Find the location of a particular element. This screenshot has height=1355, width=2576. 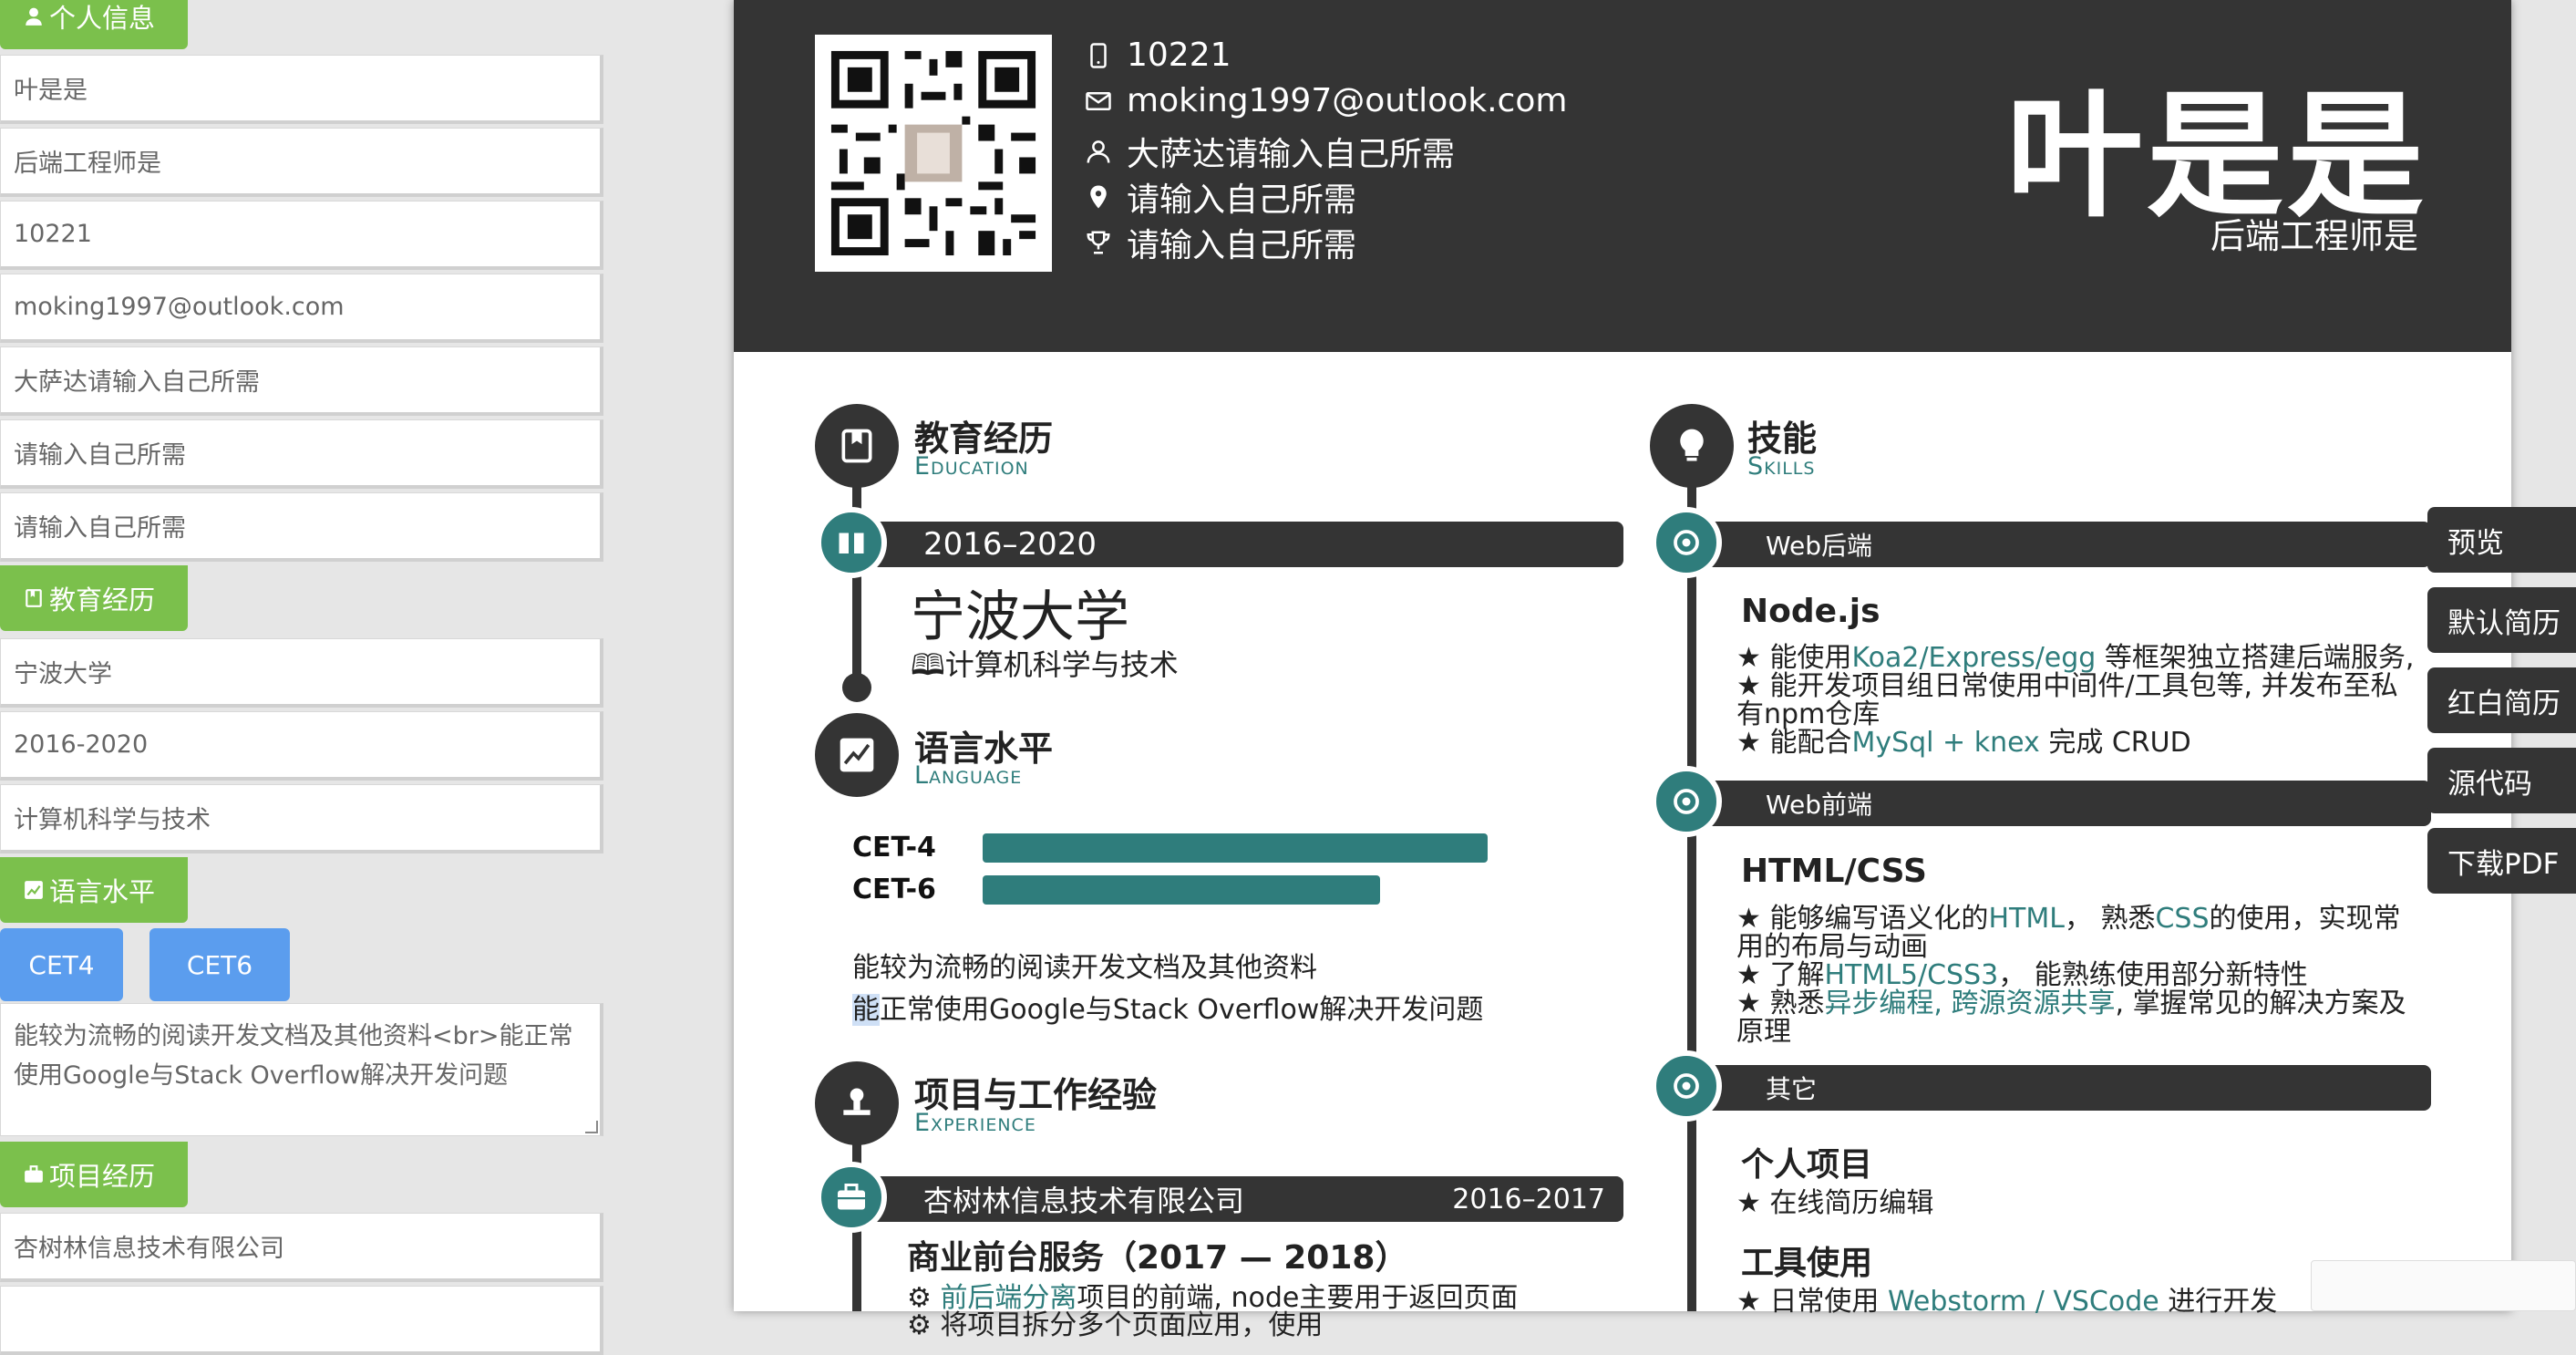

skill-bar-other-icon is located at coordinates (1686, 1086).